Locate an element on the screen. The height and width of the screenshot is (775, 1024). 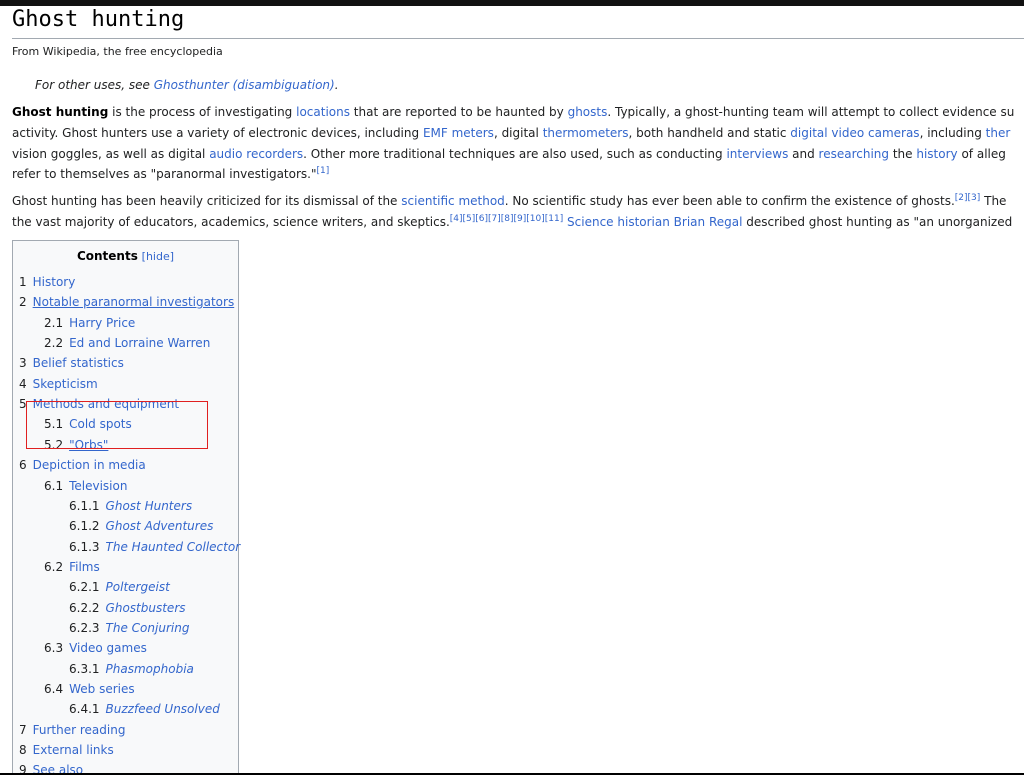
toc-item-label: Ghost Adventures is located at coordinates (160, 526).